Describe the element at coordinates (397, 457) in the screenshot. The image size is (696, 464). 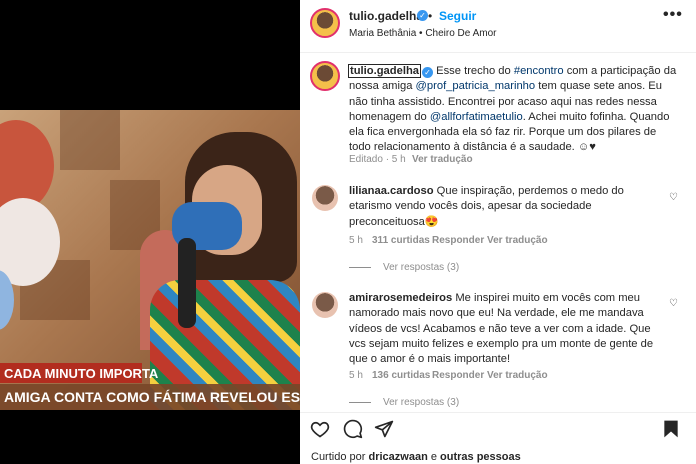
I see `liked-by-user: dricazwaan` at that location.